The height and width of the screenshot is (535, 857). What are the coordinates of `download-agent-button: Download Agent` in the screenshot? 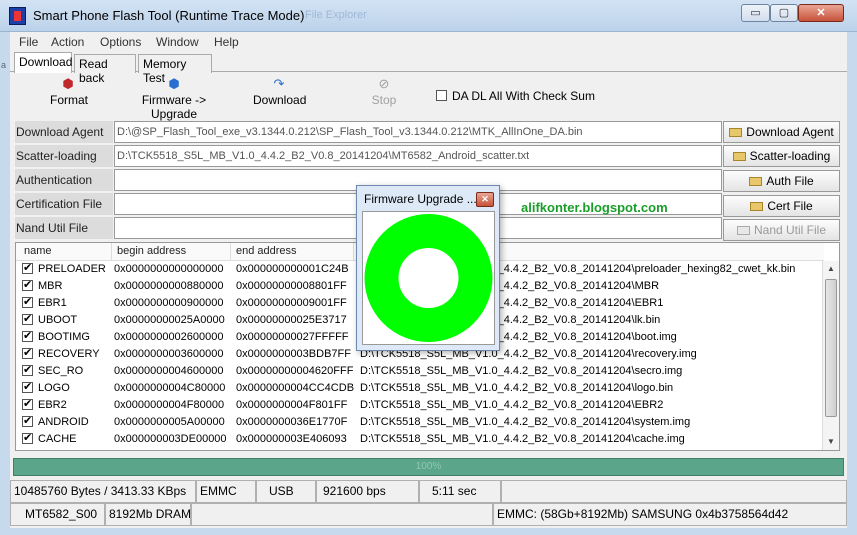 It's located at (781, 132).